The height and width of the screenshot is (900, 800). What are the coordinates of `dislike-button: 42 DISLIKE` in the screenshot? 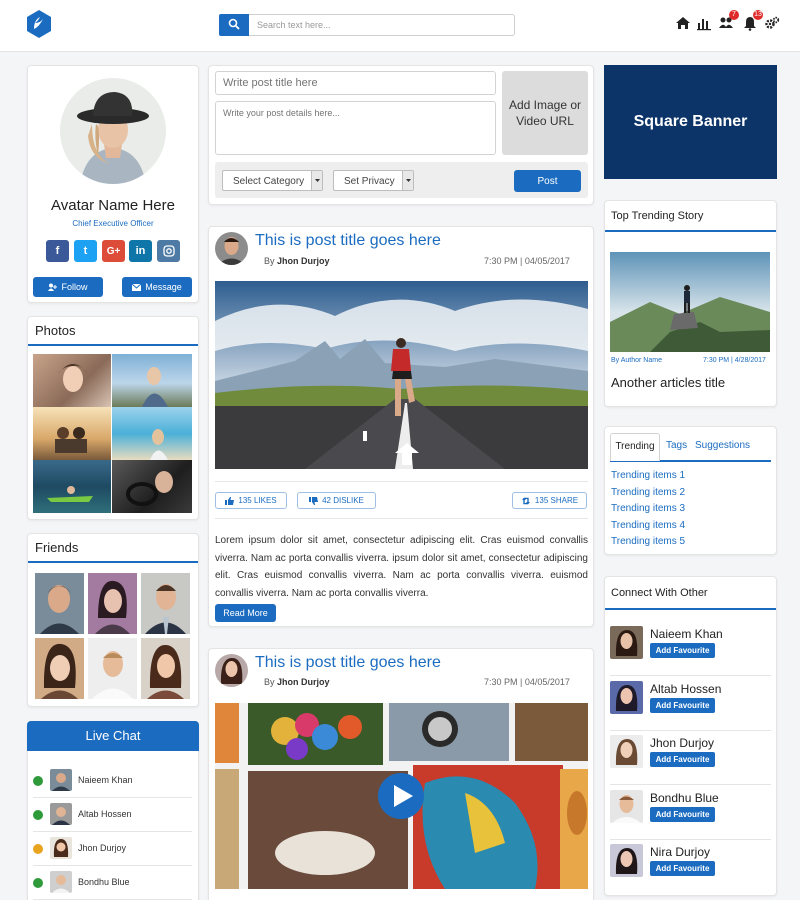 It's located at (336, 500).